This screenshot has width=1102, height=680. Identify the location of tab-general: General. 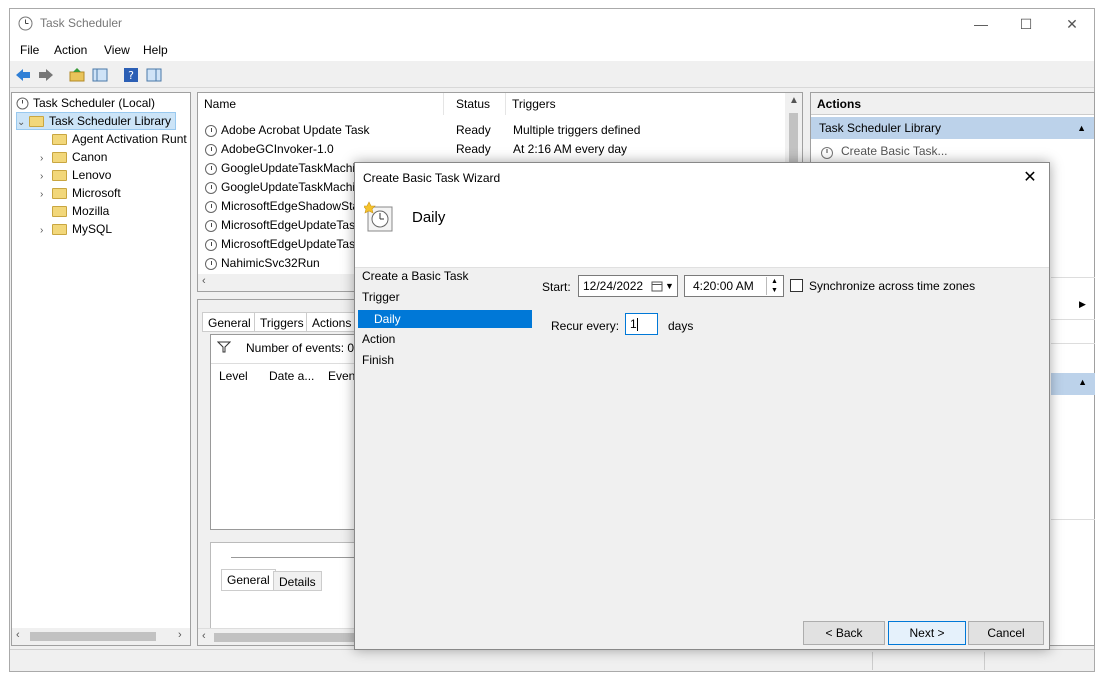
(229, 322).